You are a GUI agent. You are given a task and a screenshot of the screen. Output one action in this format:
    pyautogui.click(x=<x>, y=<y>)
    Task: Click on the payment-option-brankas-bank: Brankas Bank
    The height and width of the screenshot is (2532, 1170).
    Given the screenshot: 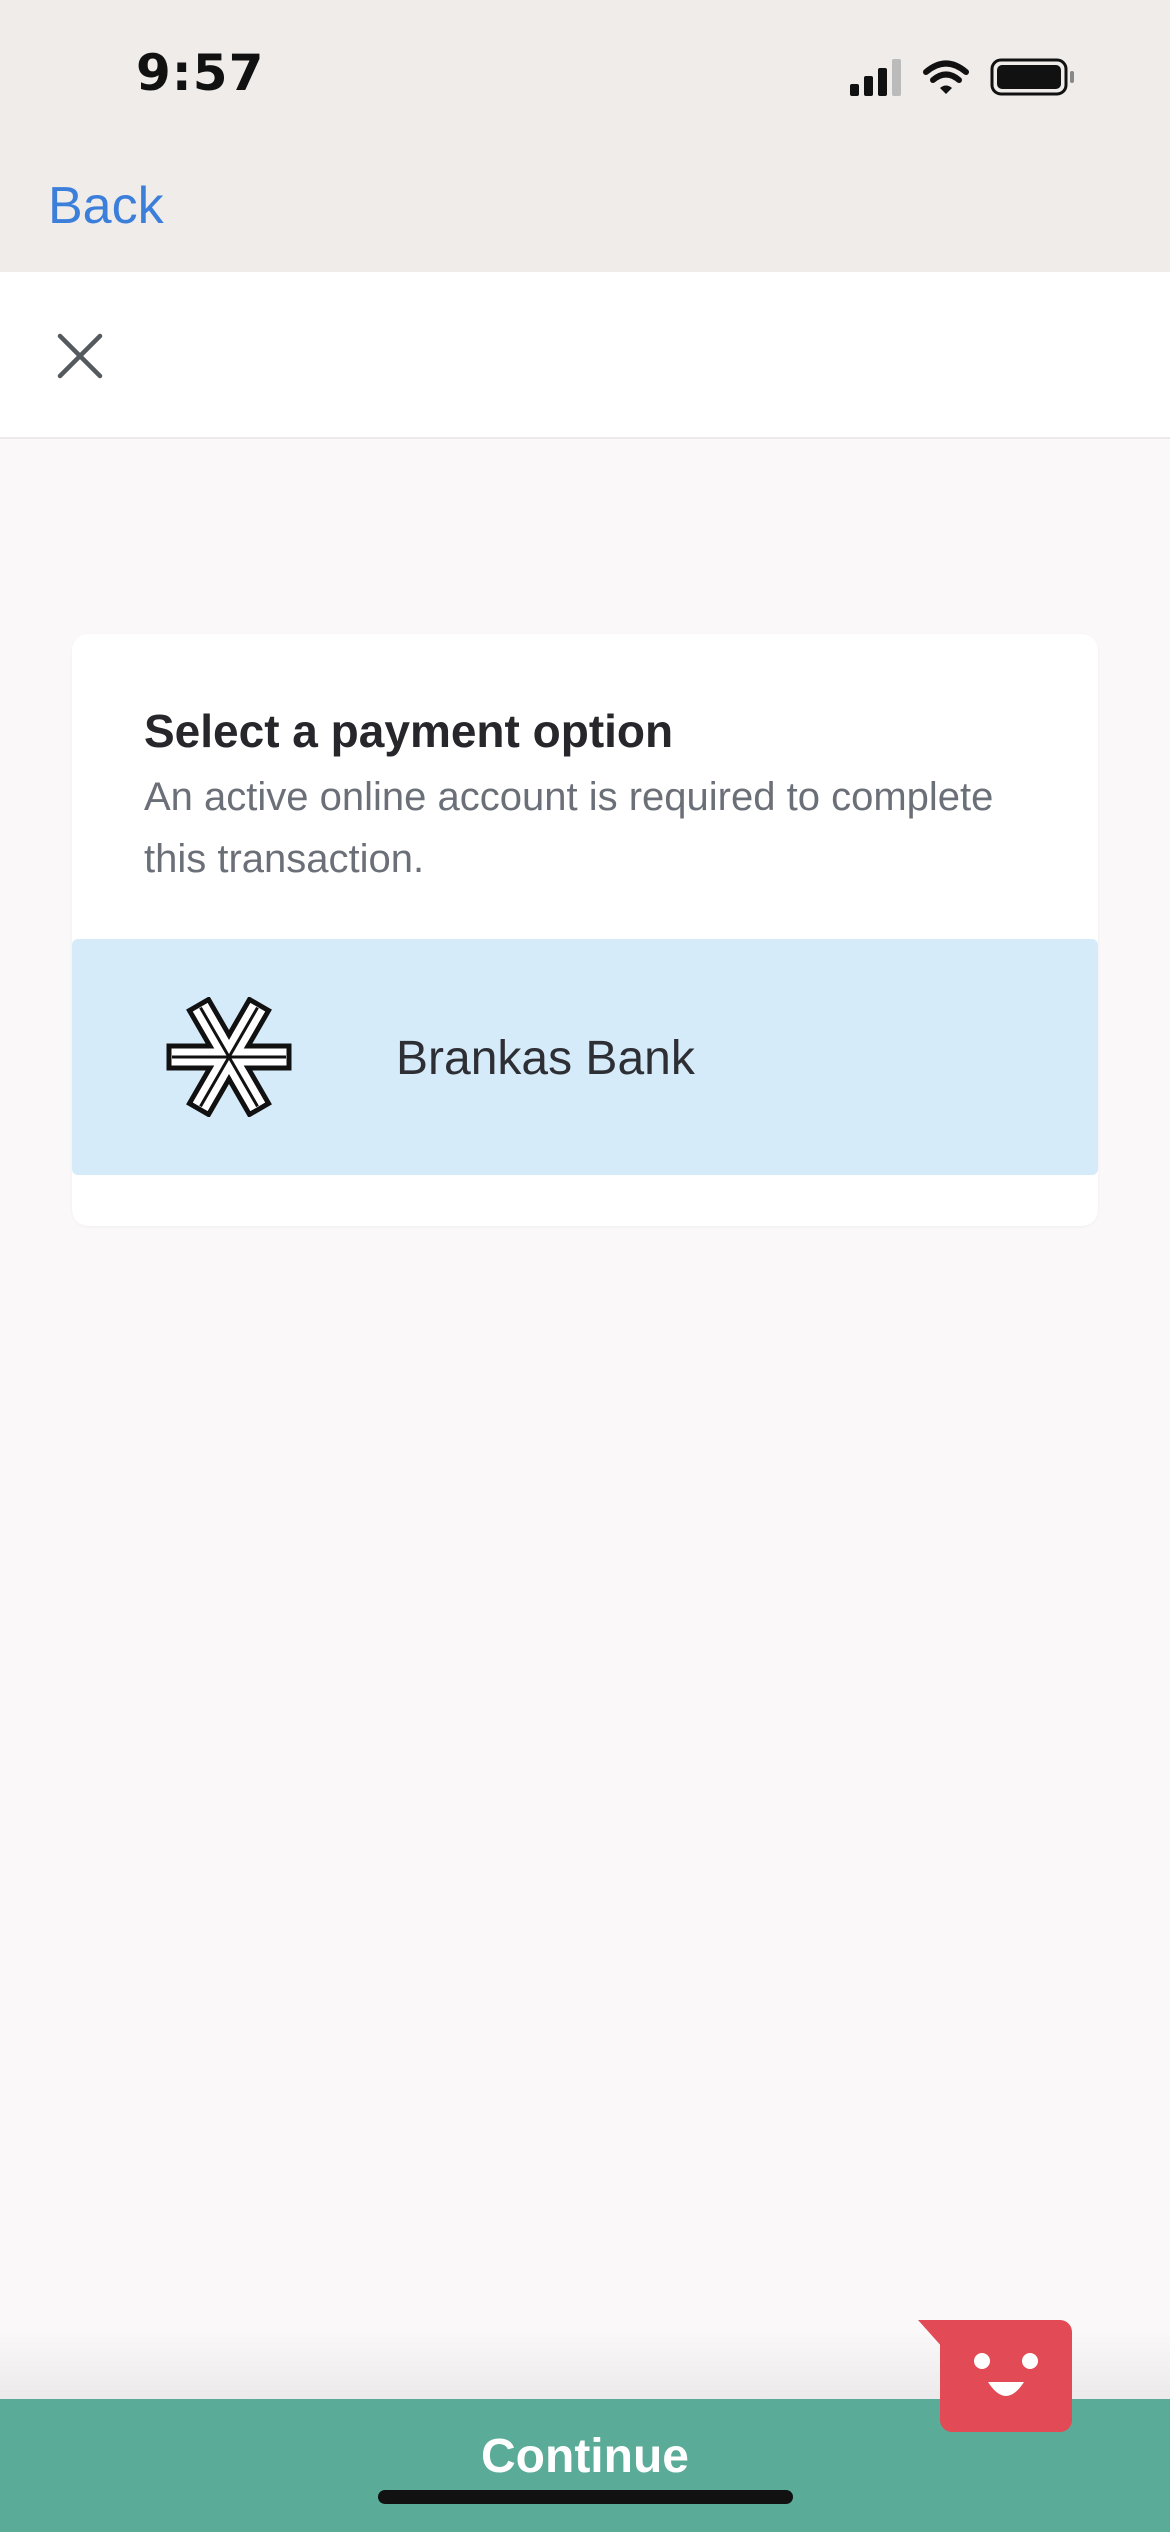 What is the action you would take?
    pyautogui.click(x=585, y=1057)
    